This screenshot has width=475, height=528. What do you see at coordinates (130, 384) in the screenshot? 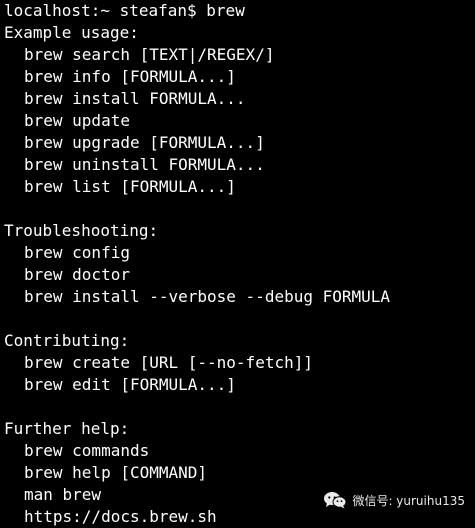
I see `contributing-line: brew edit [FORMULA...]` at bounding box center [130, 384].